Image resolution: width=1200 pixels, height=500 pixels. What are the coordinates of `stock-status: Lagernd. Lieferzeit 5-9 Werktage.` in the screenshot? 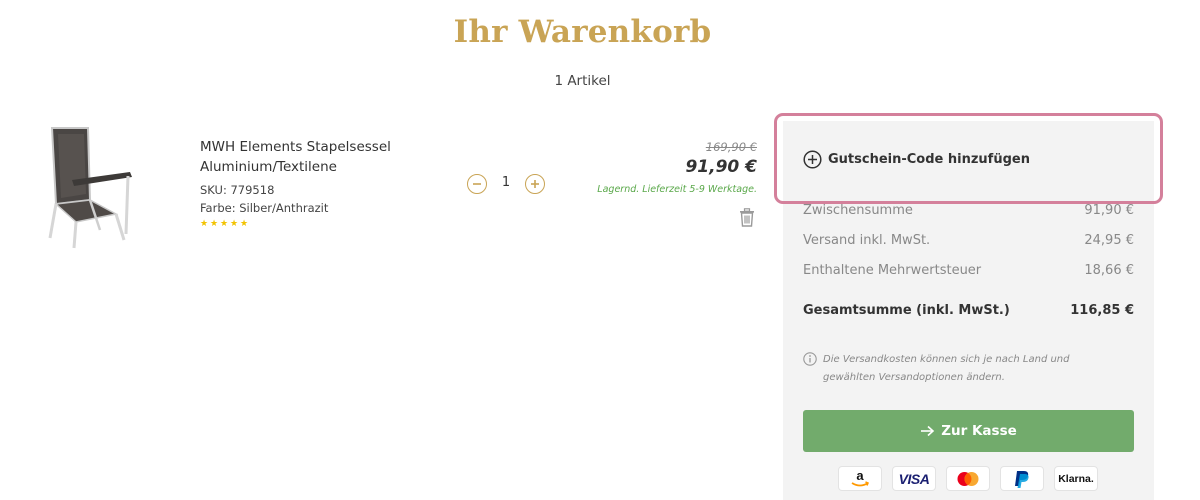 It's located at (677, 189).